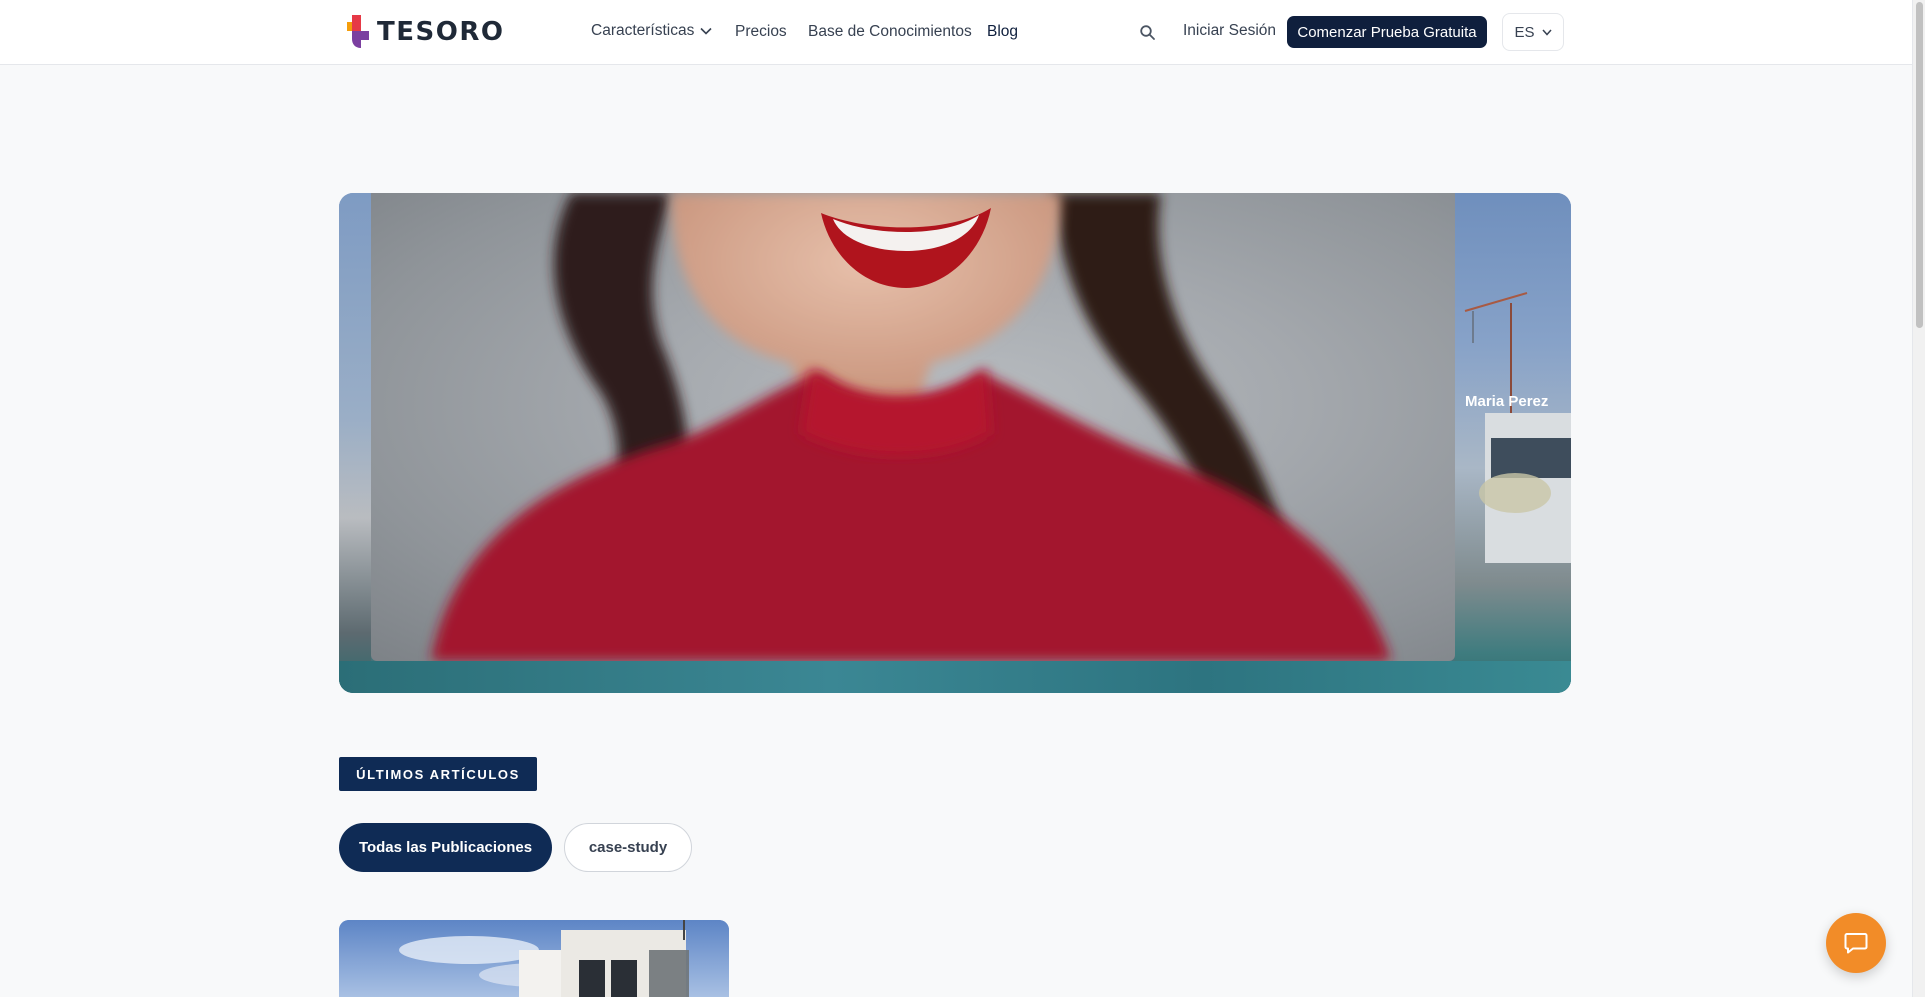  I want to click on nav-item-features: Características, so click(651, 31).